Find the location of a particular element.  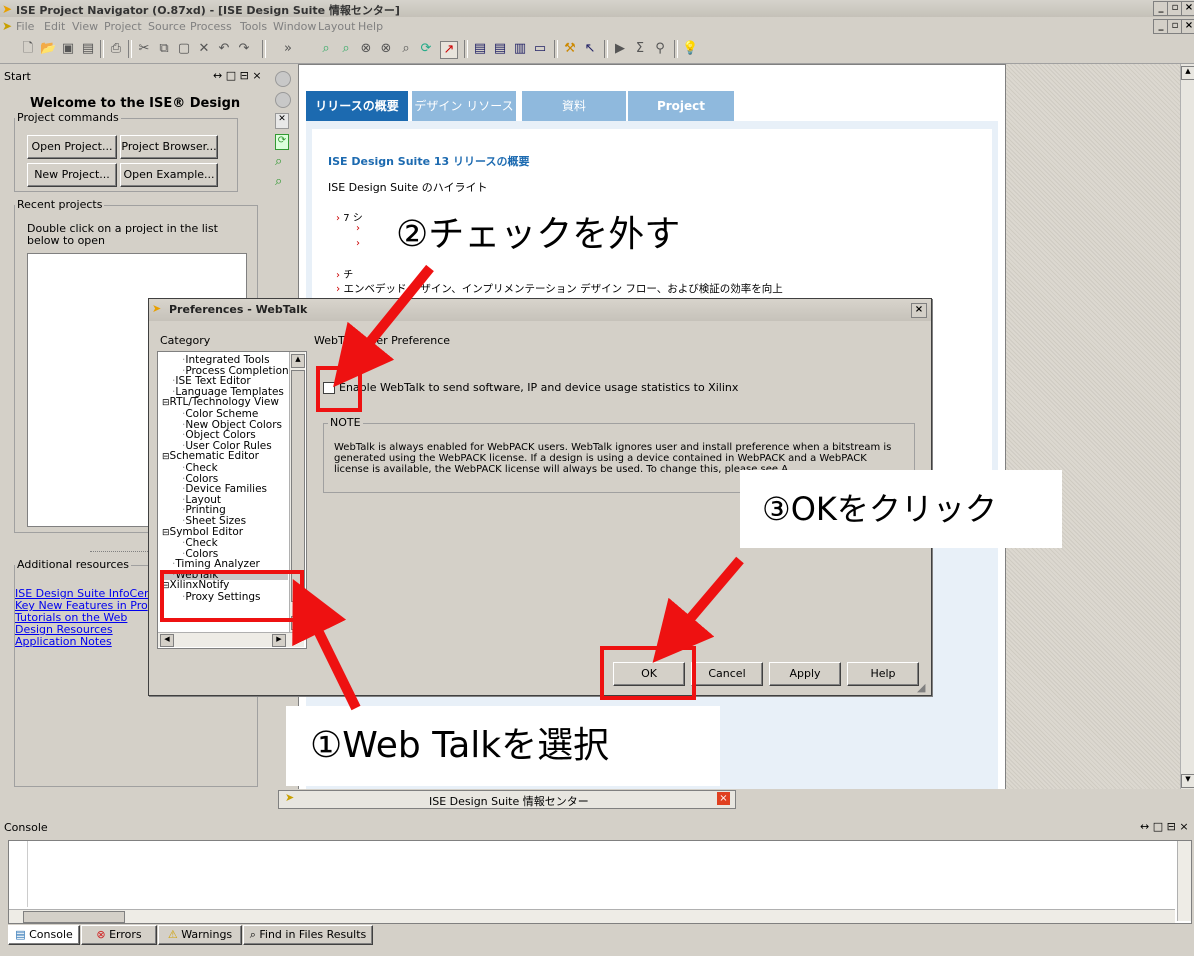

arrow-step2 is located at coordinates (383, 326).